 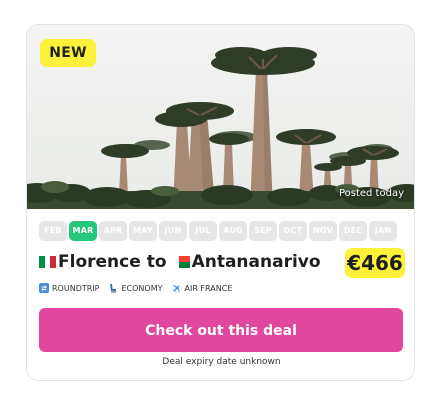 I want to click on tag-airline: AIR FRANCE, so click(x=202, y=288).